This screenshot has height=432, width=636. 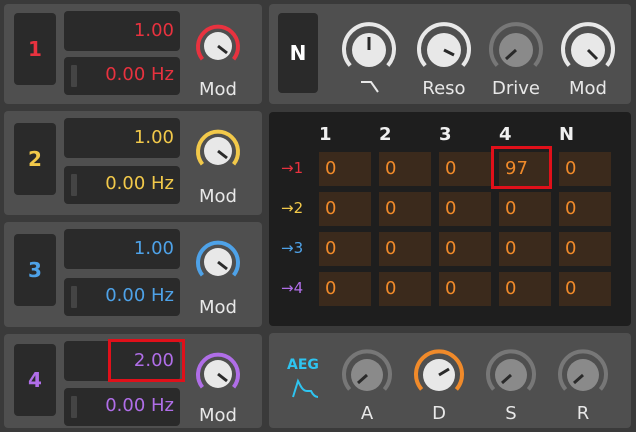 What do you see at coordinates (445, 134) in the screenshot?
I see `matrix-col-header: 3` at bounding box center [445, 134].